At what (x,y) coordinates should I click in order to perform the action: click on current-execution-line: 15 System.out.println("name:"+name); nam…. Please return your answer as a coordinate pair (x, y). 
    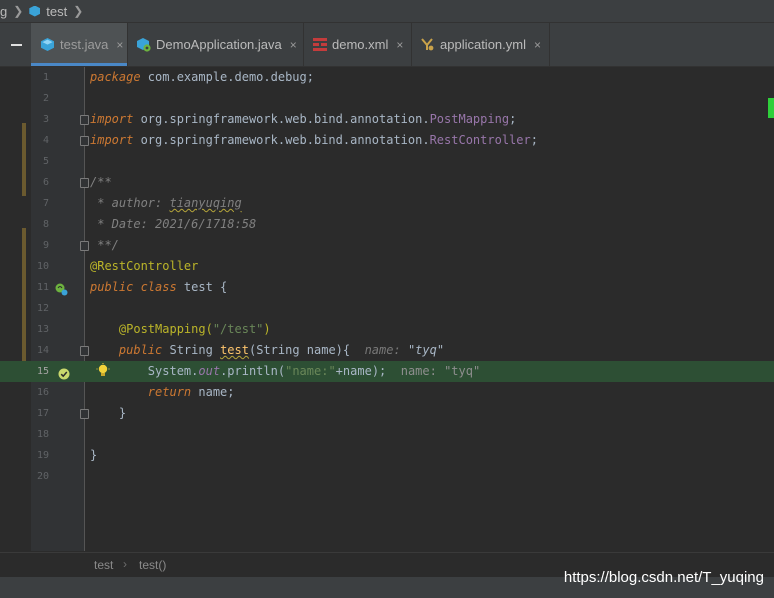
    Looking at the image, I should click on (387, 371).